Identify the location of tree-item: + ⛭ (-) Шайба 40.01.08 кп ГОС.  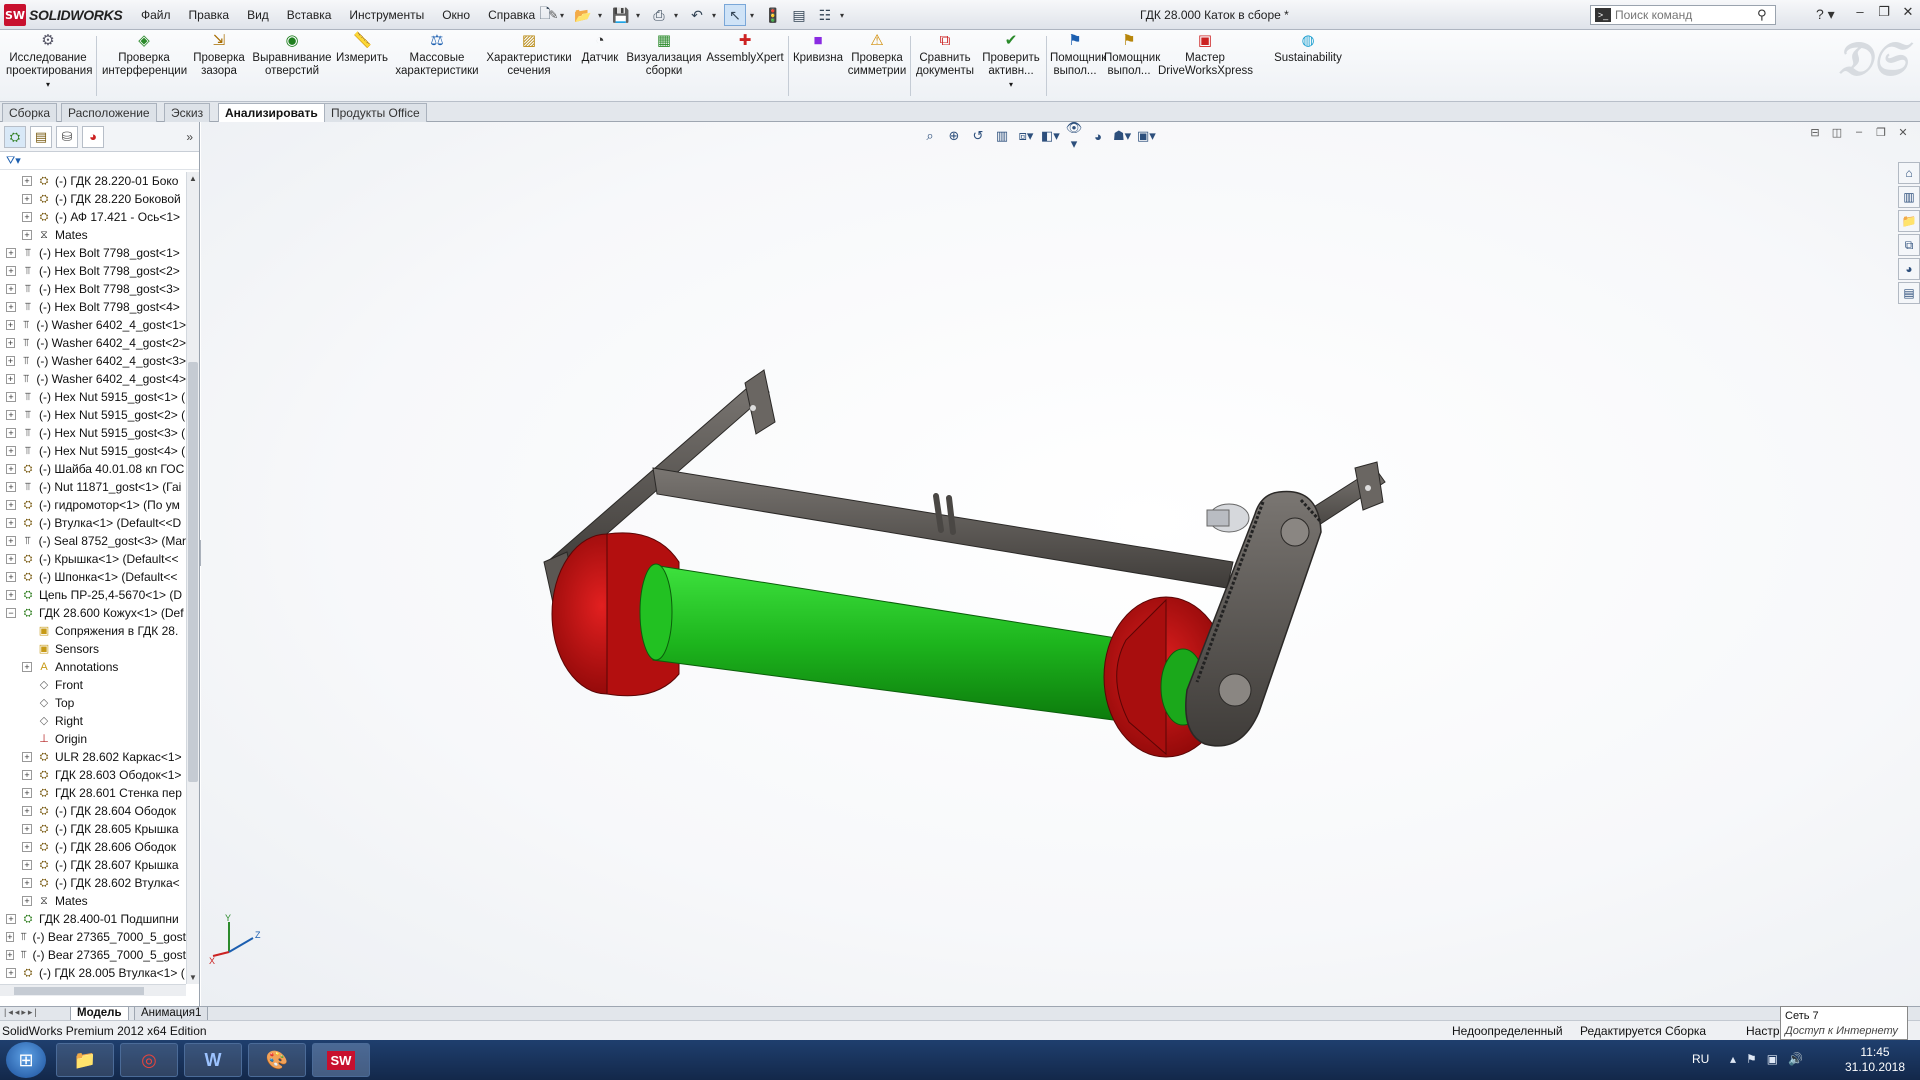
(93, 469).